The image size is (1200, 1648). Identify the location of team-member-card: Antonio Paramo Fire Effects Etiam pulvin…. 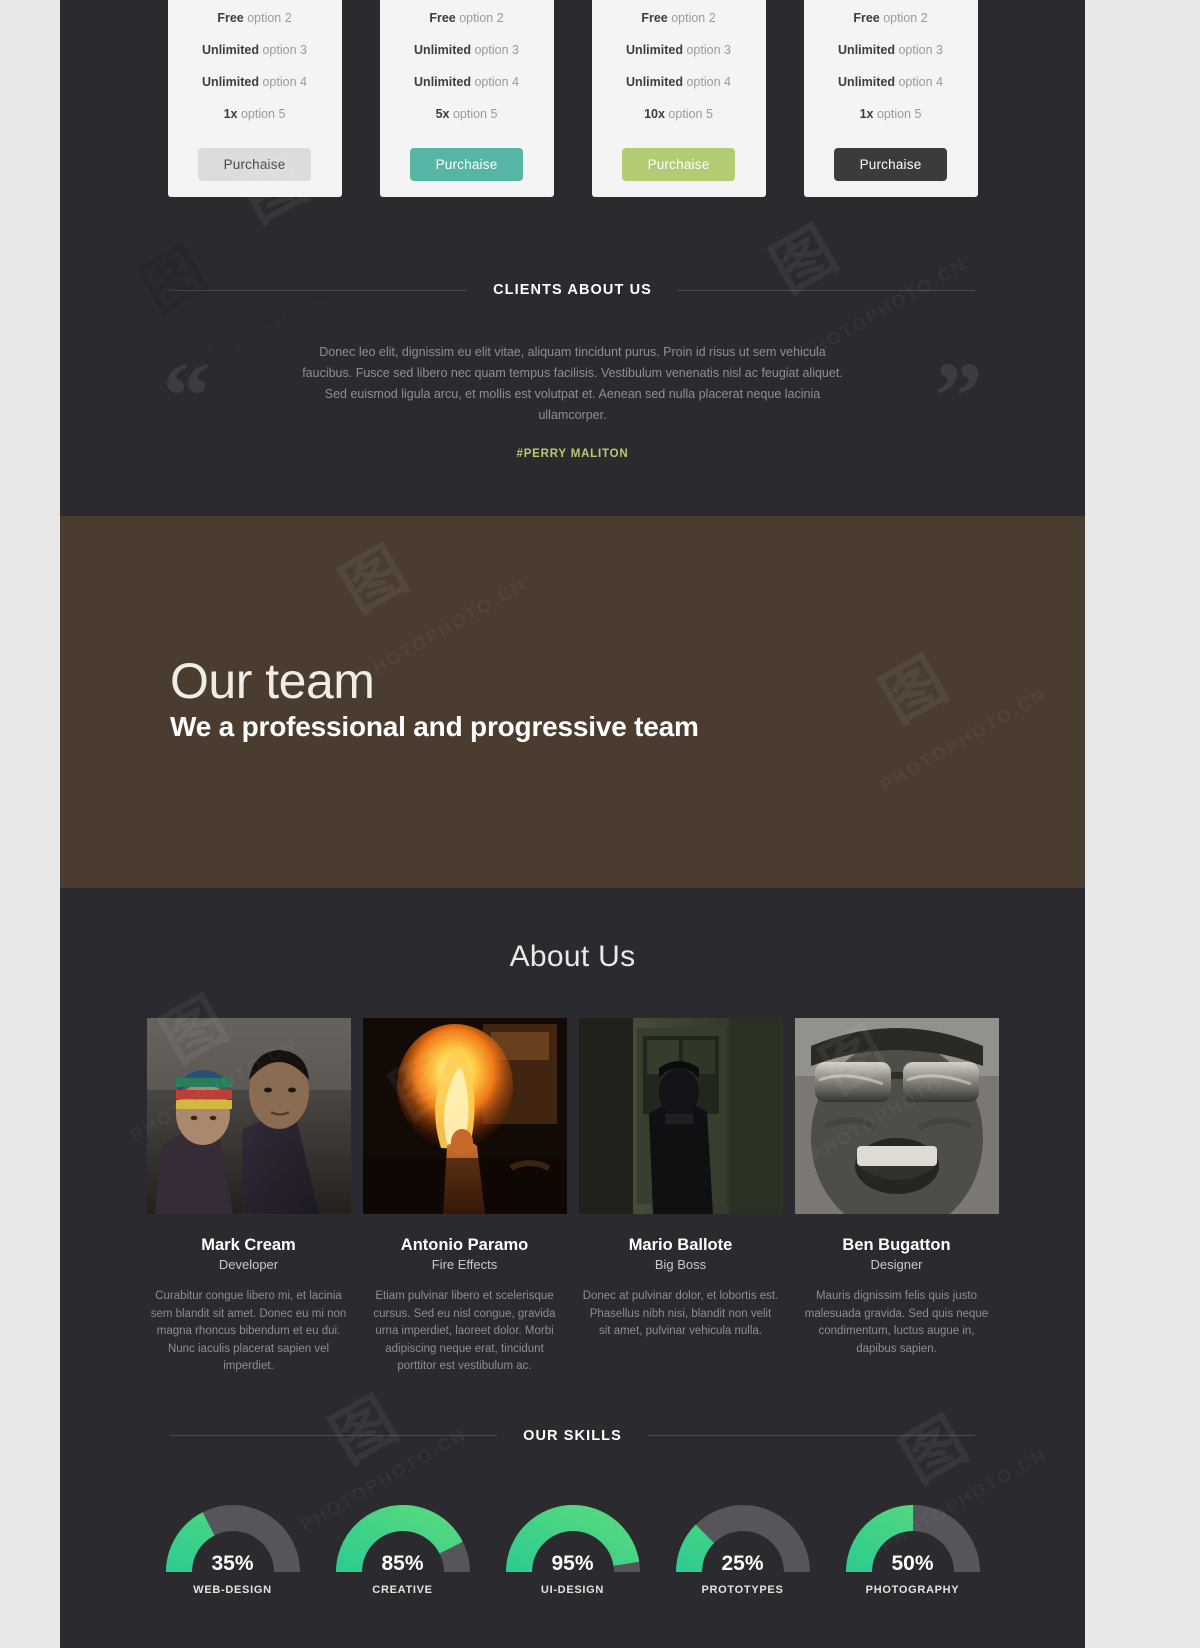
(464, 1197).